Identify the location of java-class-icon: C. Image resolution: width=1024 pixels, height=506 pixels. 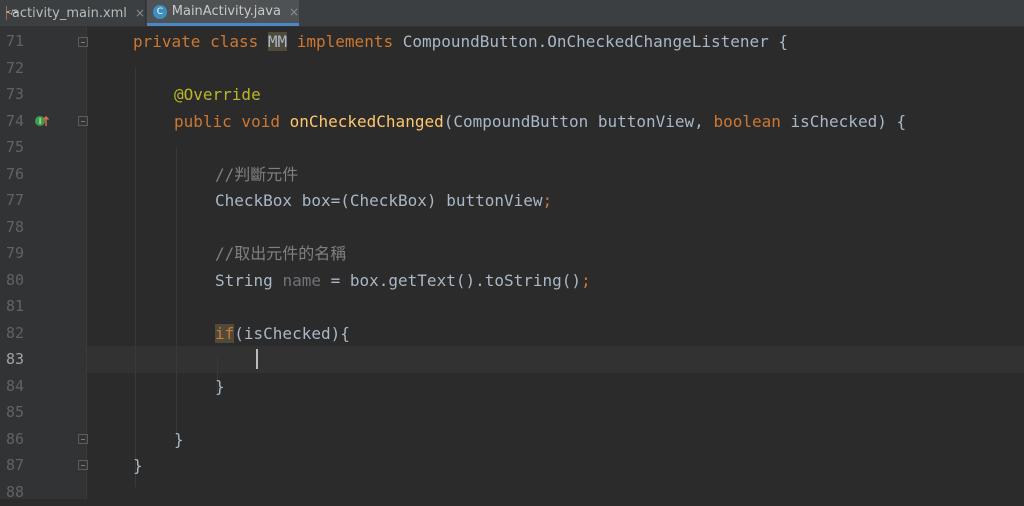
(160, 11).